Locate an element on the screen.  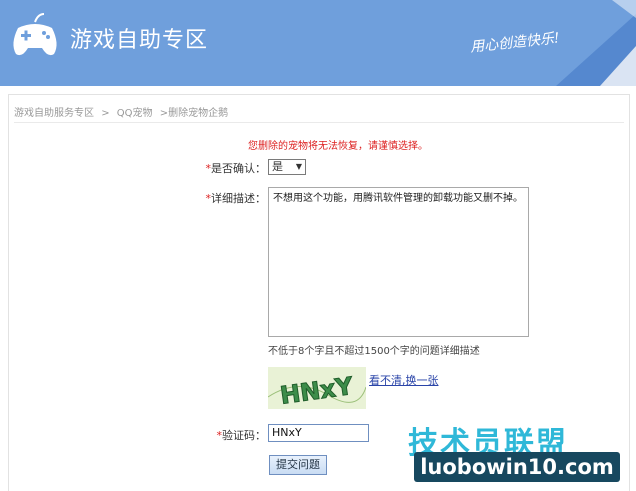
confirm-label: *是否确认： is located at coordinates (231, 168).